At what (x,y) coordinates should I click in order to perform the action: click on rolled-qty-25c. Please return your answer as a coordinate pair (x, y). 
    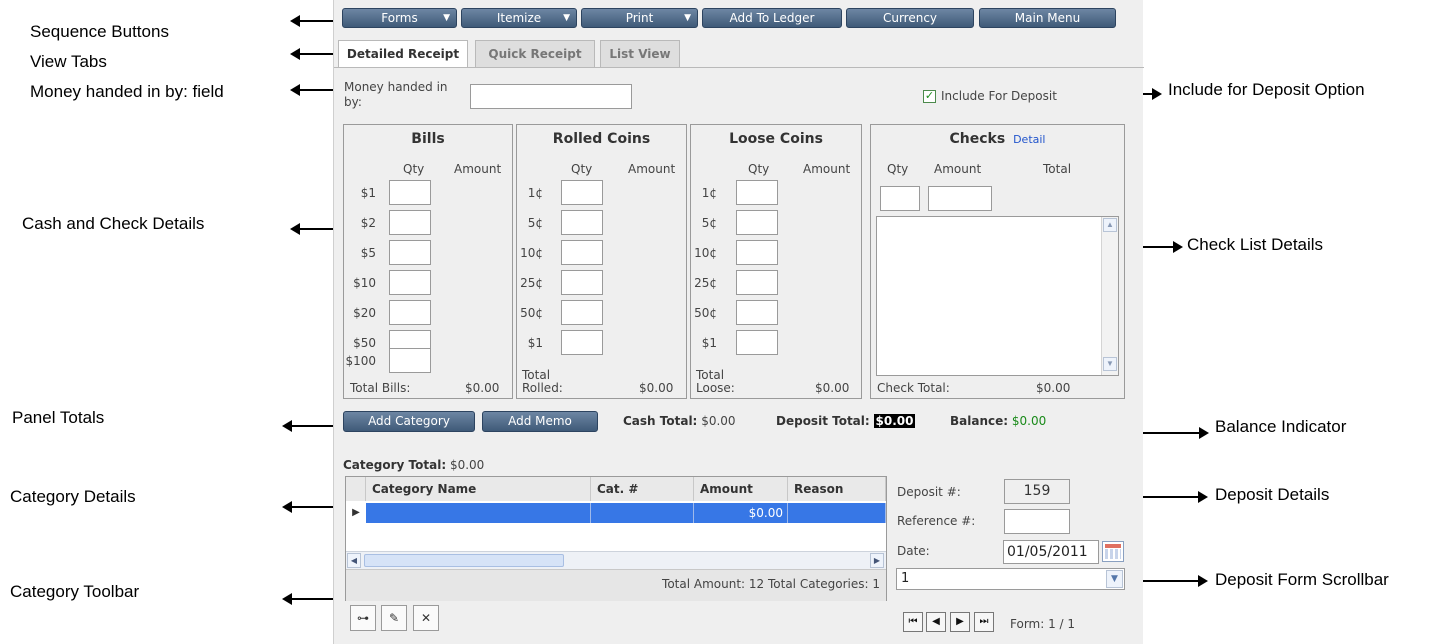
    Looking at the image, I should click on (582, 282).